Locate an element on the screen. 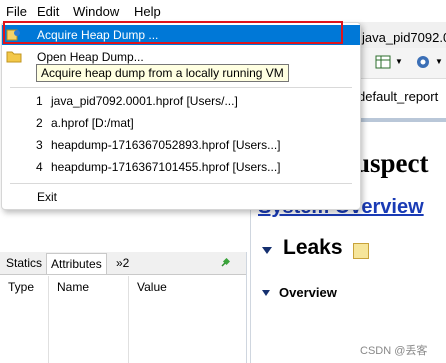 The height and width of the screenshot is (363, 446). recent-file-item: 2 a.hprof [D:/mat] is located at coordinates (181, 123).